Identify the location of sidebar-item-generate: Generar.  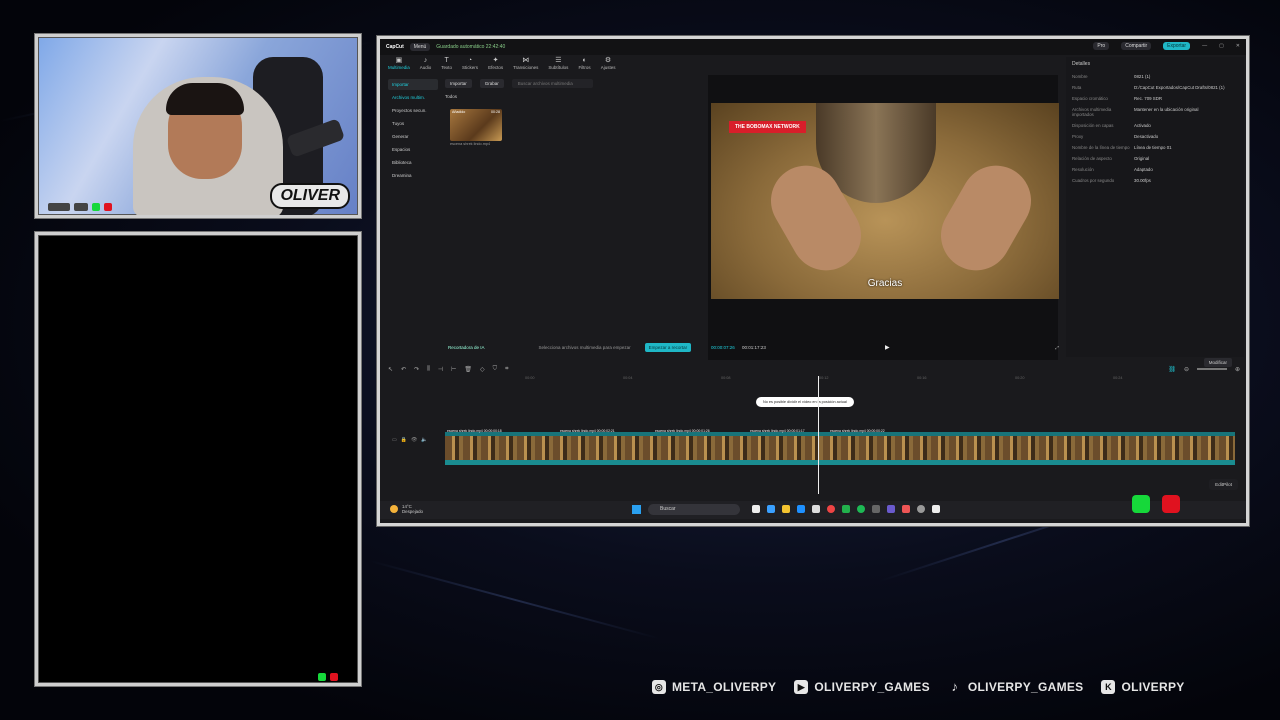
(413, 136).